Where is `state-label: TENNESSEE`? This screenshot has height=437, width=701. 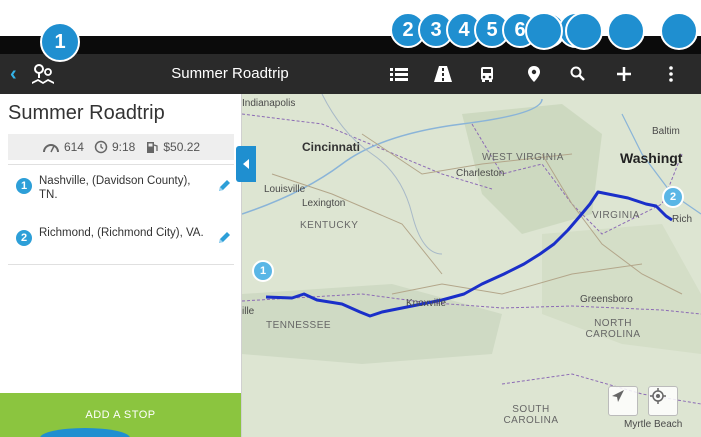 state-label: TENNESSEE is located at coordinates (299, 325).